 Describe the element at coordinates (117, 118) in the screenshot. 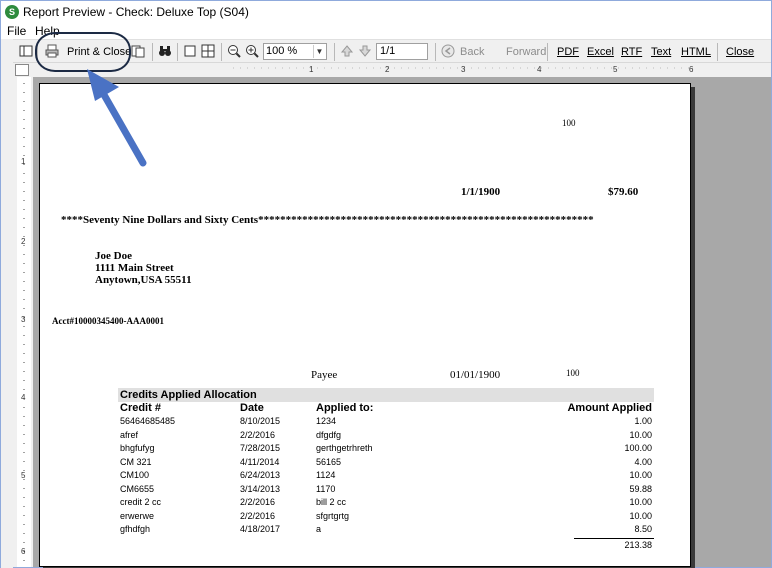

I see `annotation-arrow-icon` at that location.